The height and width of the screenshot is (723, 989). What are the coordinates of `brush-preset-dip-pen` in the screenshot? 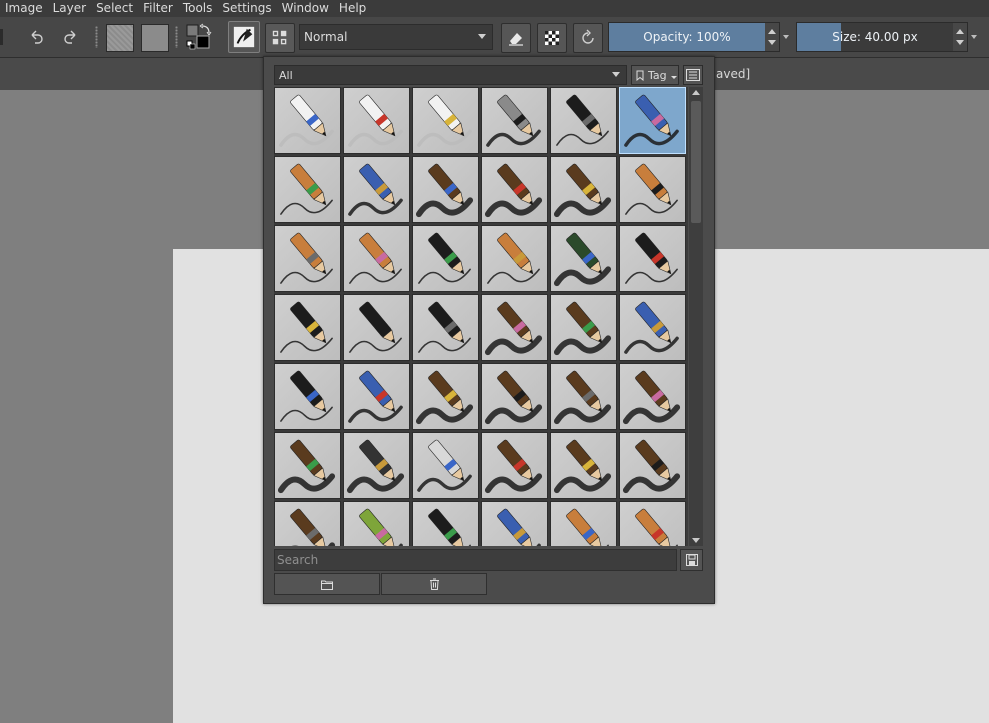 It's located at (445, 327).